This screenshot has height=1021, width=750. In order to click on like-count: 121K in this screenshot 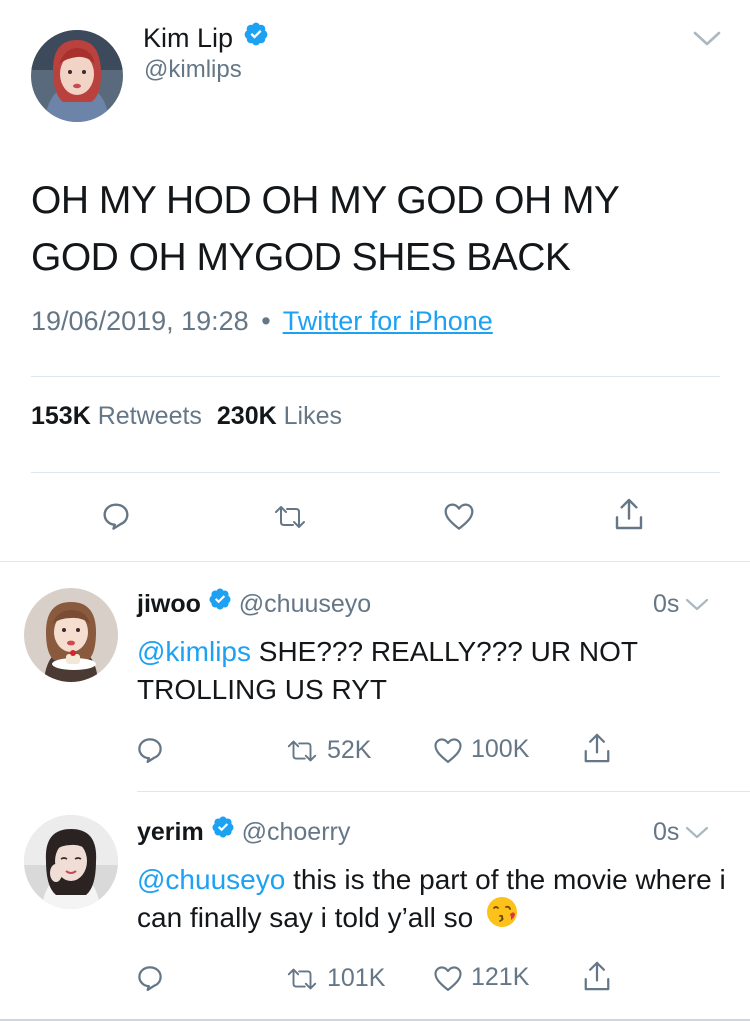, I will do `click(500, 977)`.